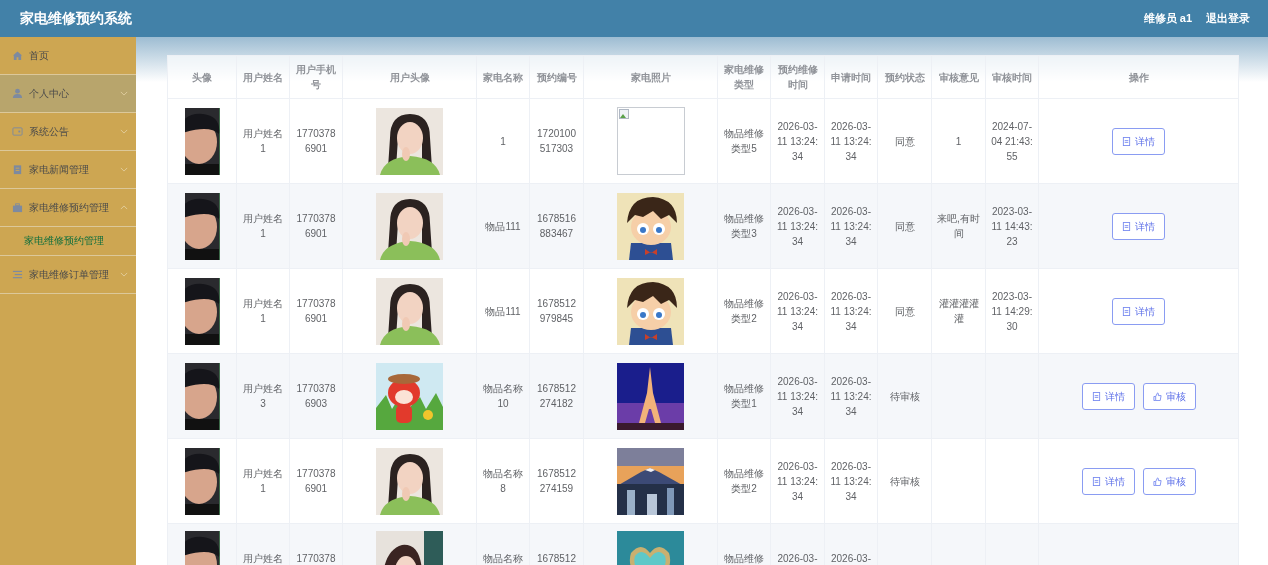 Image resolution: width=1268 pixels, height=565 pixels. What do you see at coordinates (958, 311) in the screenshot?
I see `table-cell: 灌灌灌灌灌` at bounding box center [958, 311].